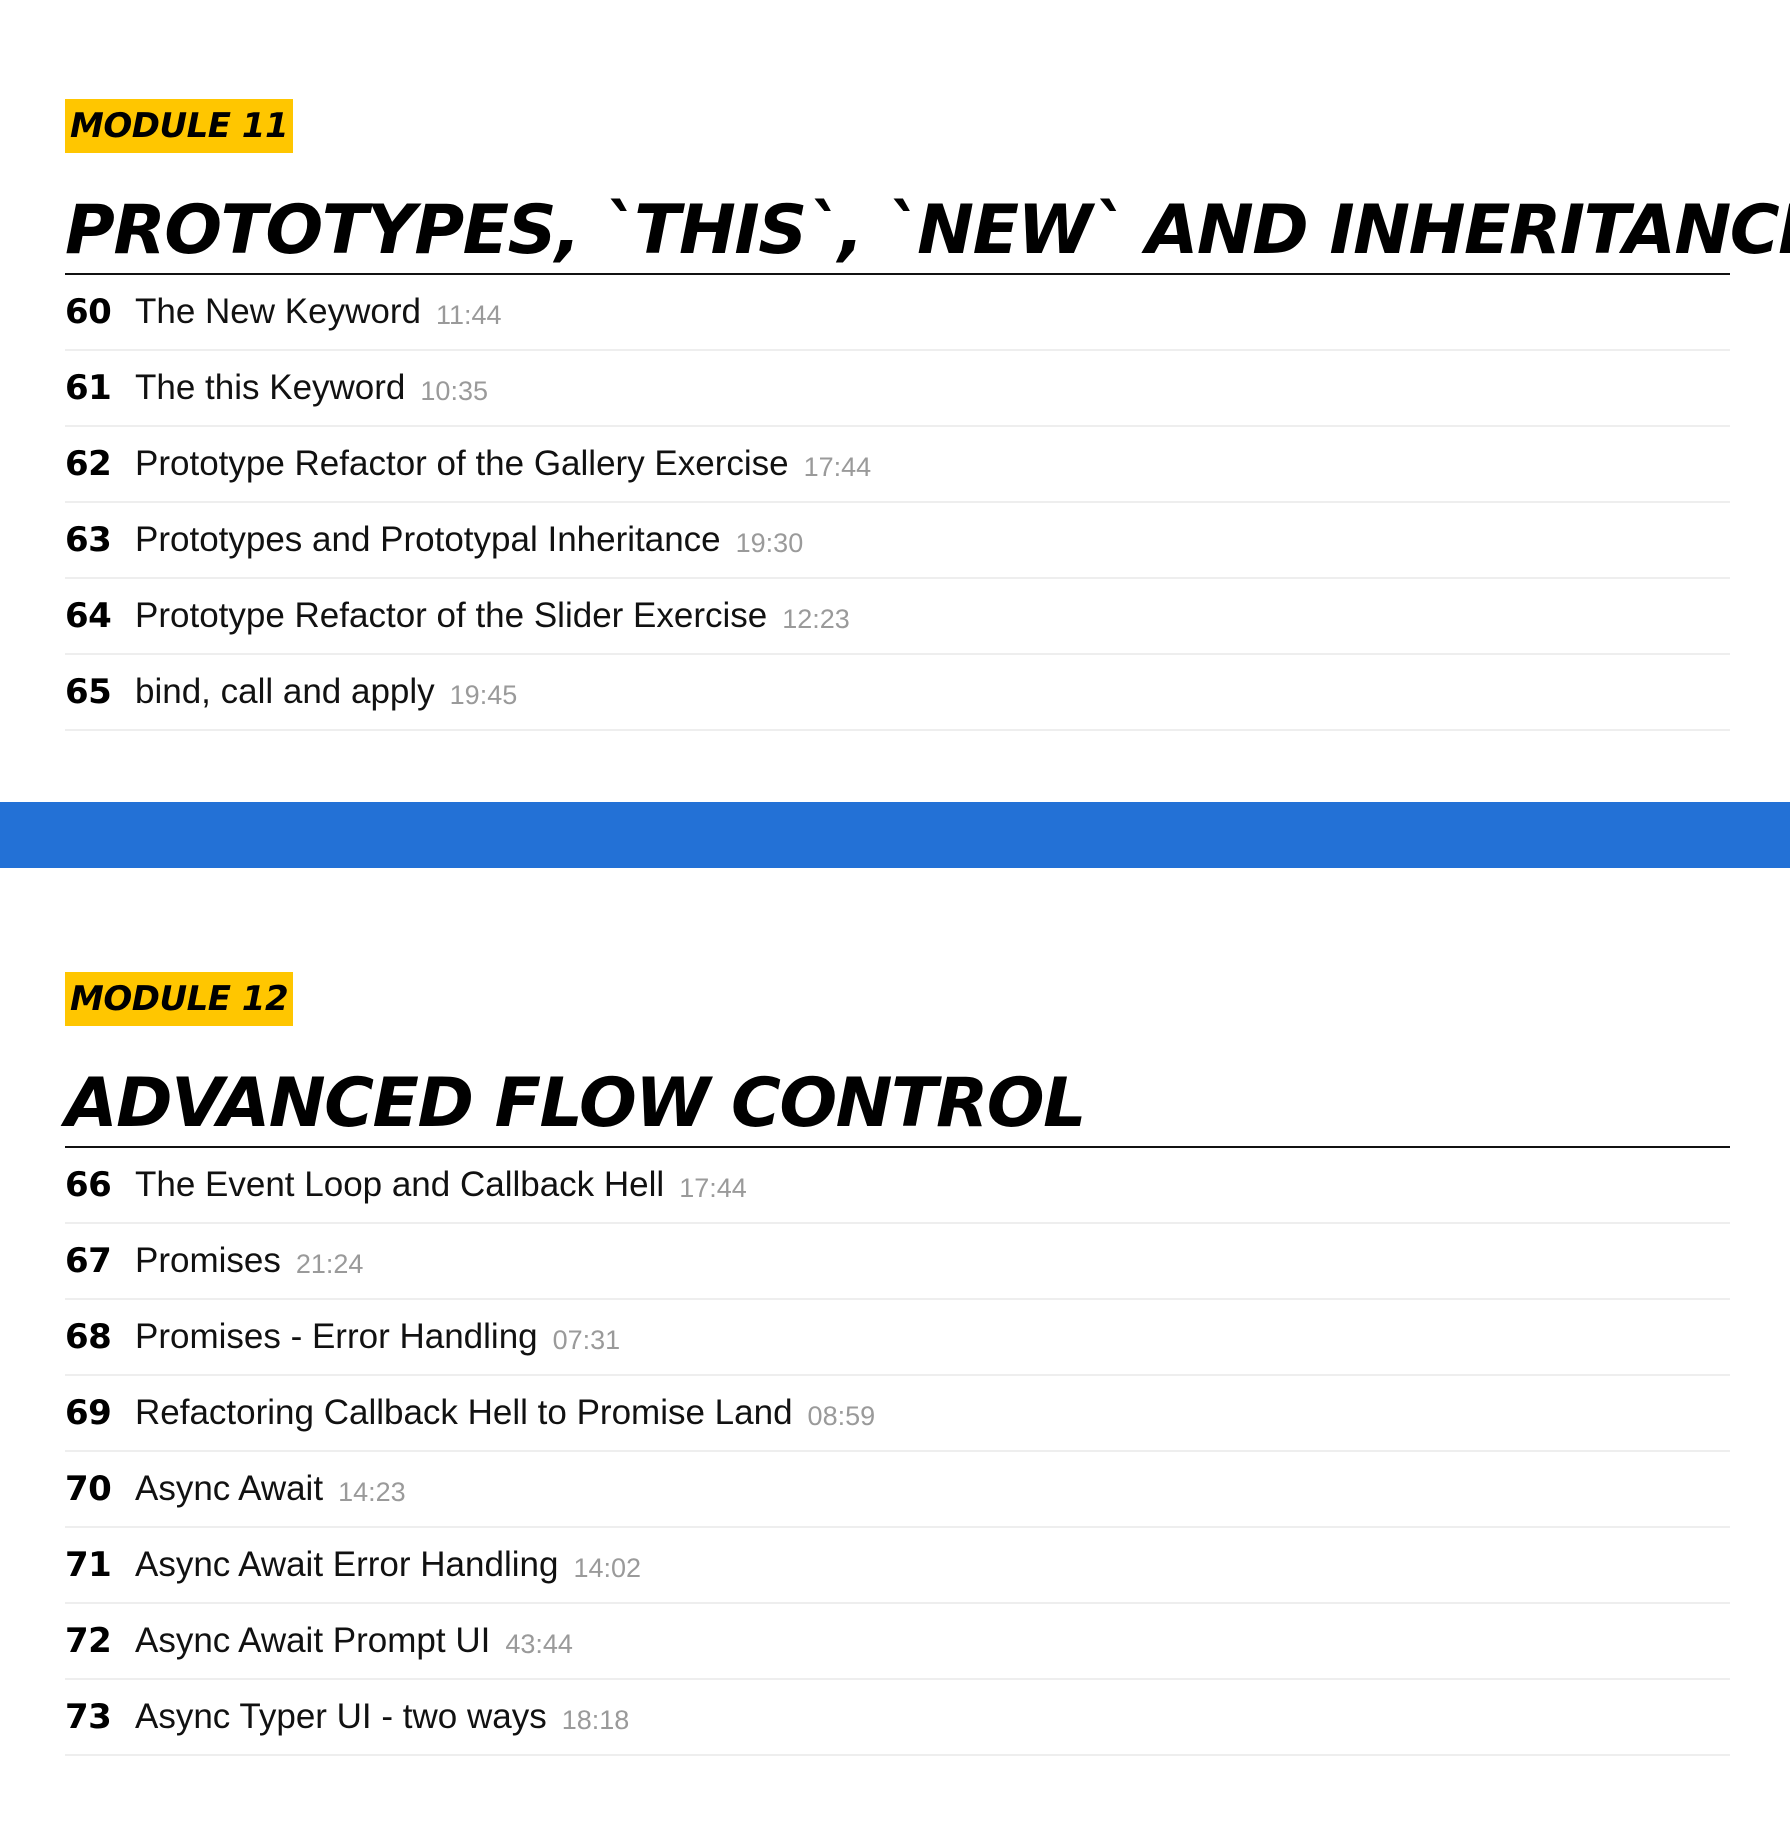 Image resolution: width=1790 pixels, height=1822 pixels. I want to click on lesson-title: Promises, so click(208, 1260).